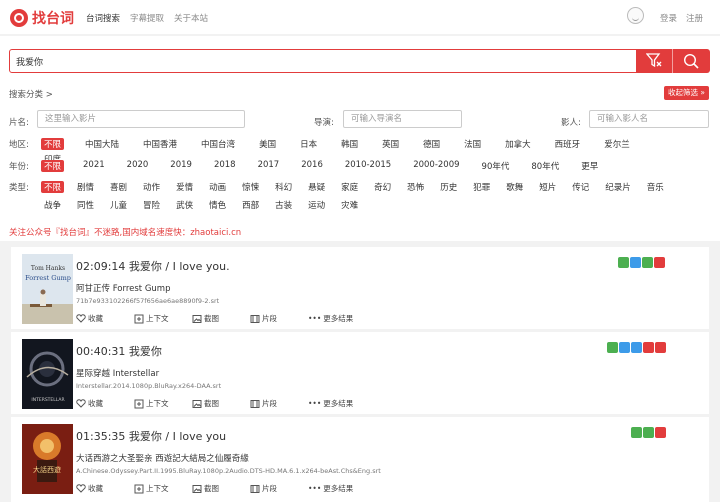  Describe the element at coordinates (316, 61) in the screenshot. I see `search-input` at that location.